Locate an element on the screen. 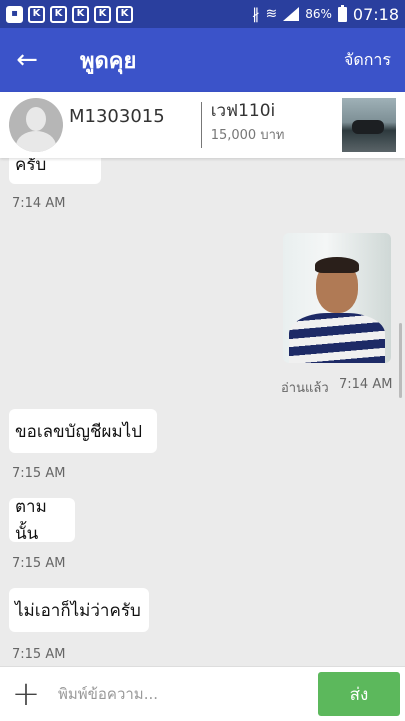 Image resolution: width=405 pixels, height=721 pixels. scrollbar is located at coordinates (400, 360).